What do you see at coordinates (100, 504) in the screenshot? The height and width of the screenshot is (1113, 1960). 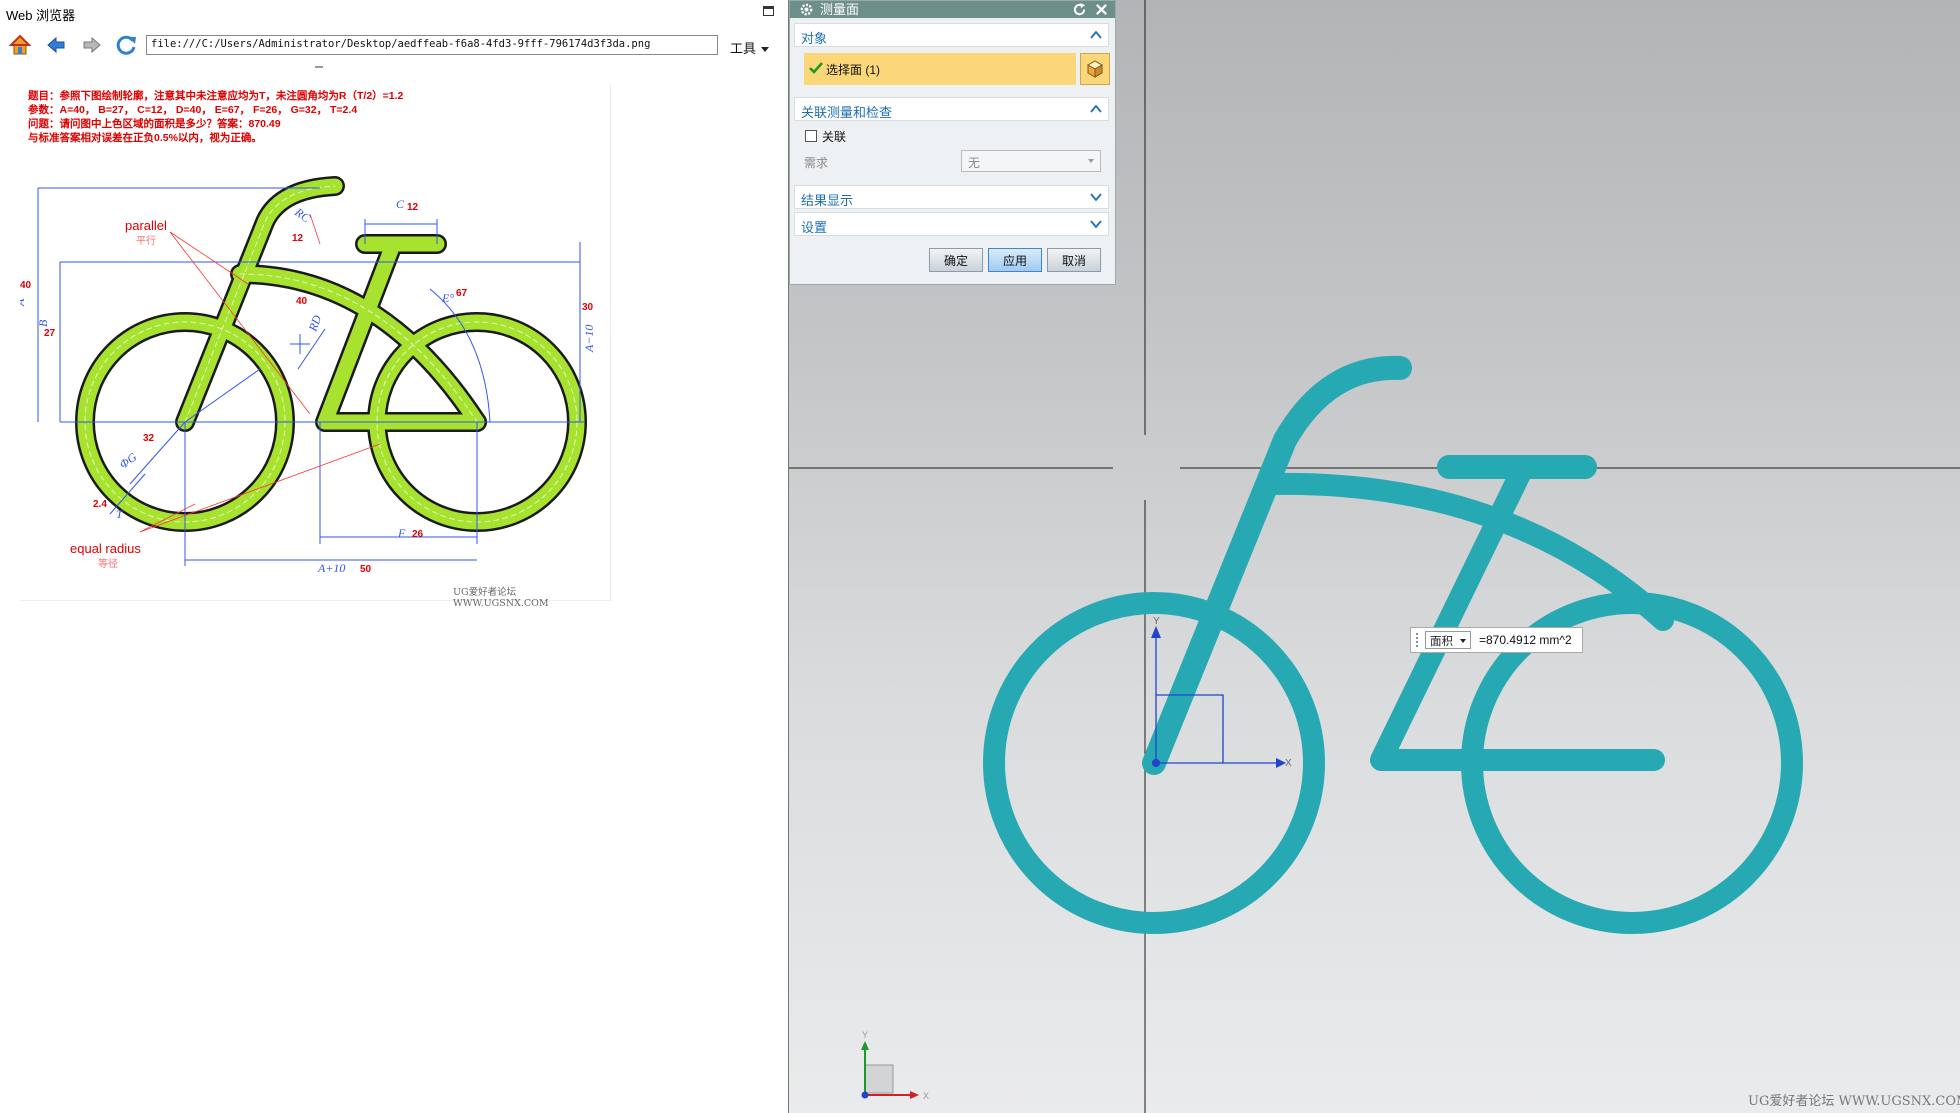 I see `dim-T-value: 2.4` at bounding box center [100, 504].